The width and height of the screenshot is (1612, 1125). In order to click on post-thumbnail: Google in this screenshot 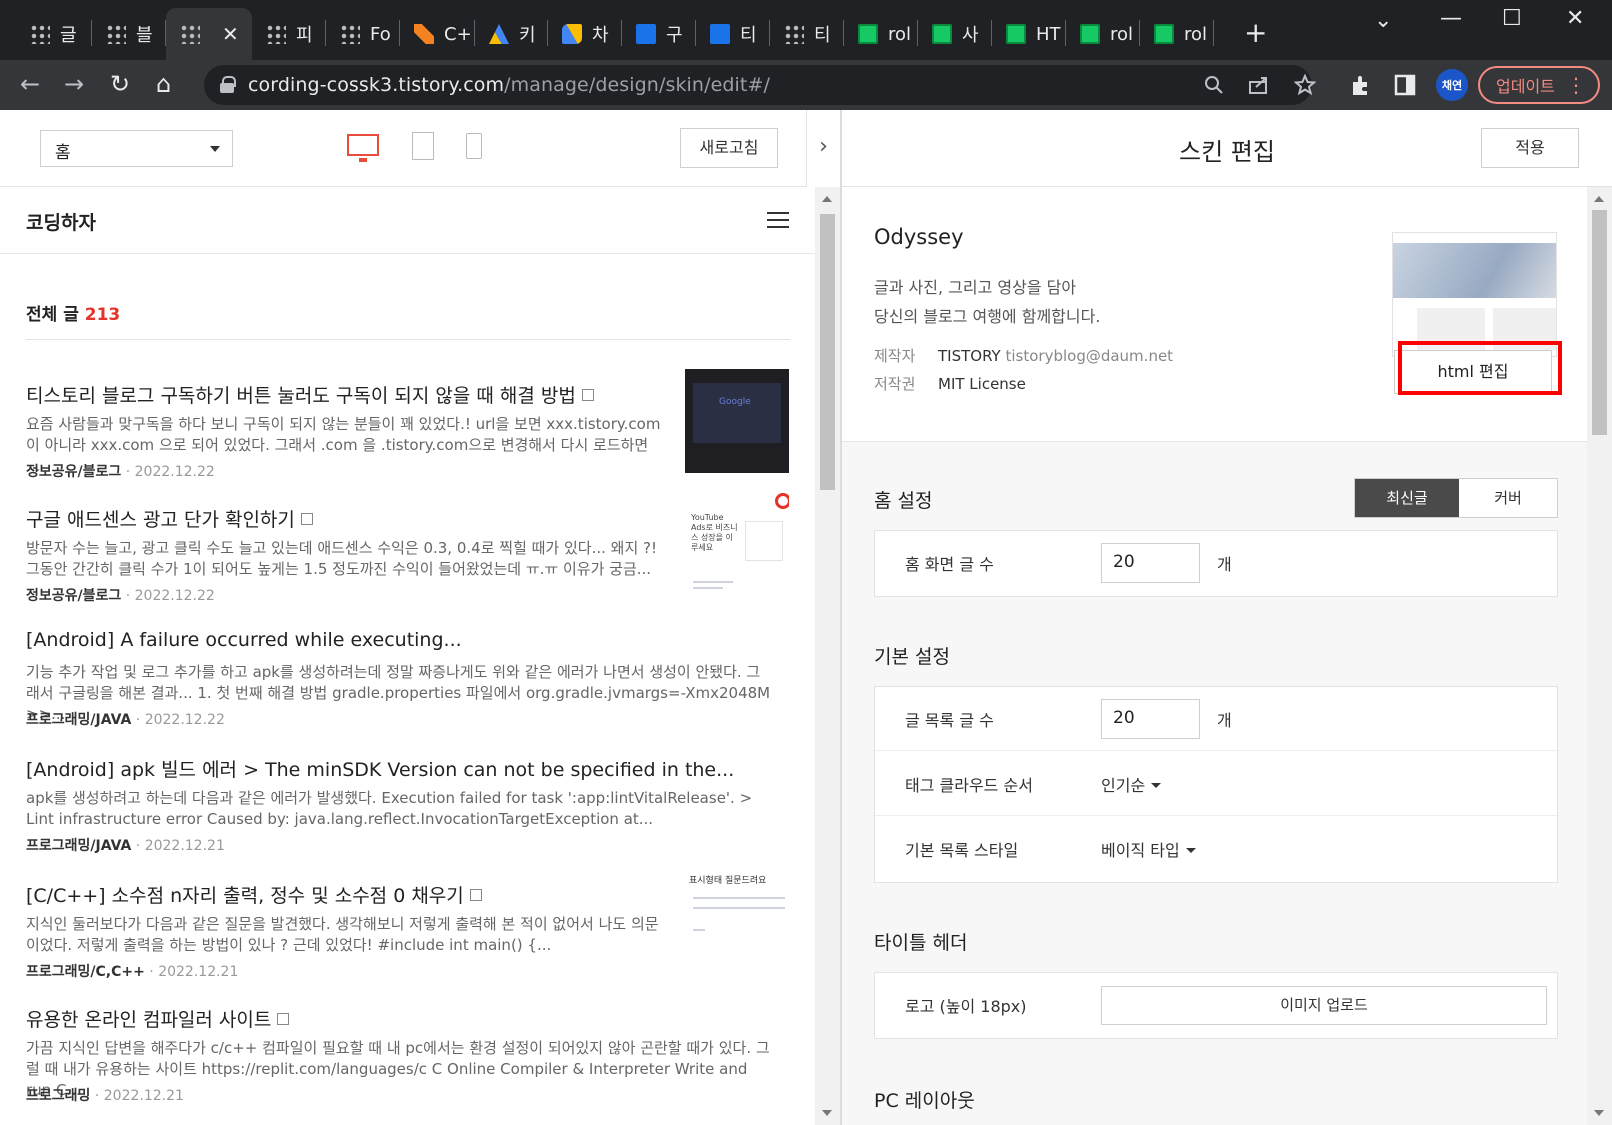, I will do `click(737, 421)`.